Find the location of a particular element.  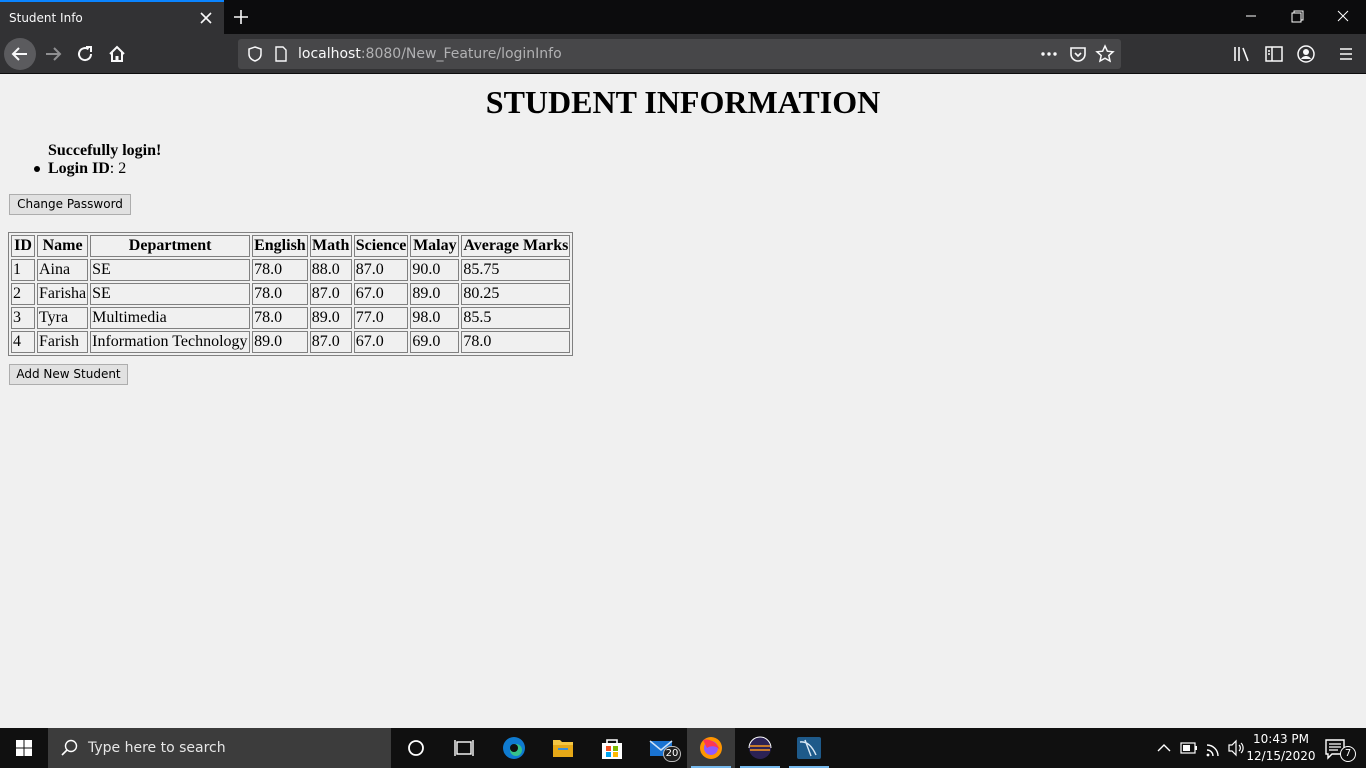

more-actions-icon is located at coordinates (1049, 54).